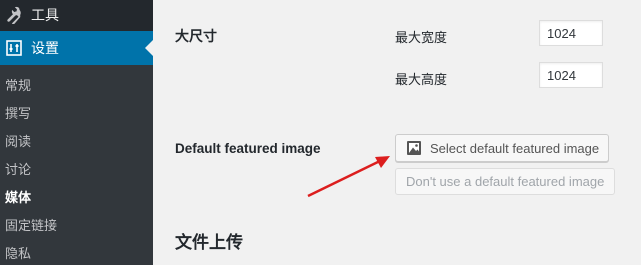  Describe the element at coordinates (76, 15) in the screenshot. I see `menu-tools: 工具` at that location.